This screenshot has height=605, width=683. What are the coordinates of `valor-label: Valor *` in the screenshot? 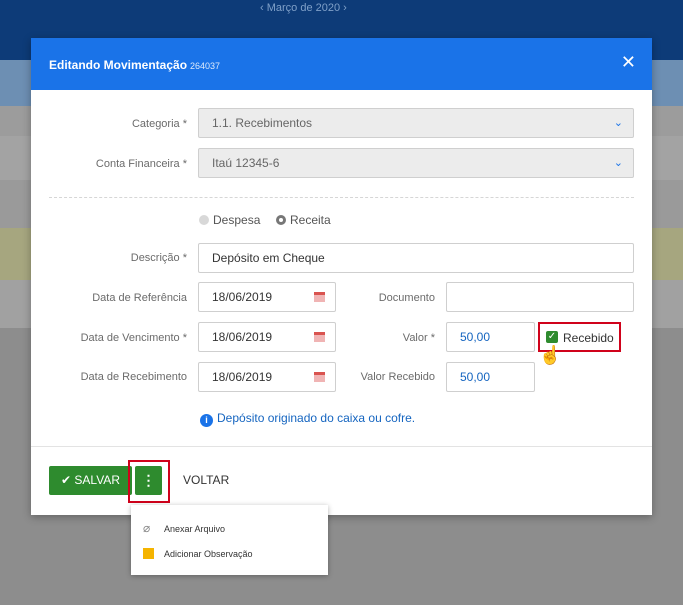 It's located at (418, 338).